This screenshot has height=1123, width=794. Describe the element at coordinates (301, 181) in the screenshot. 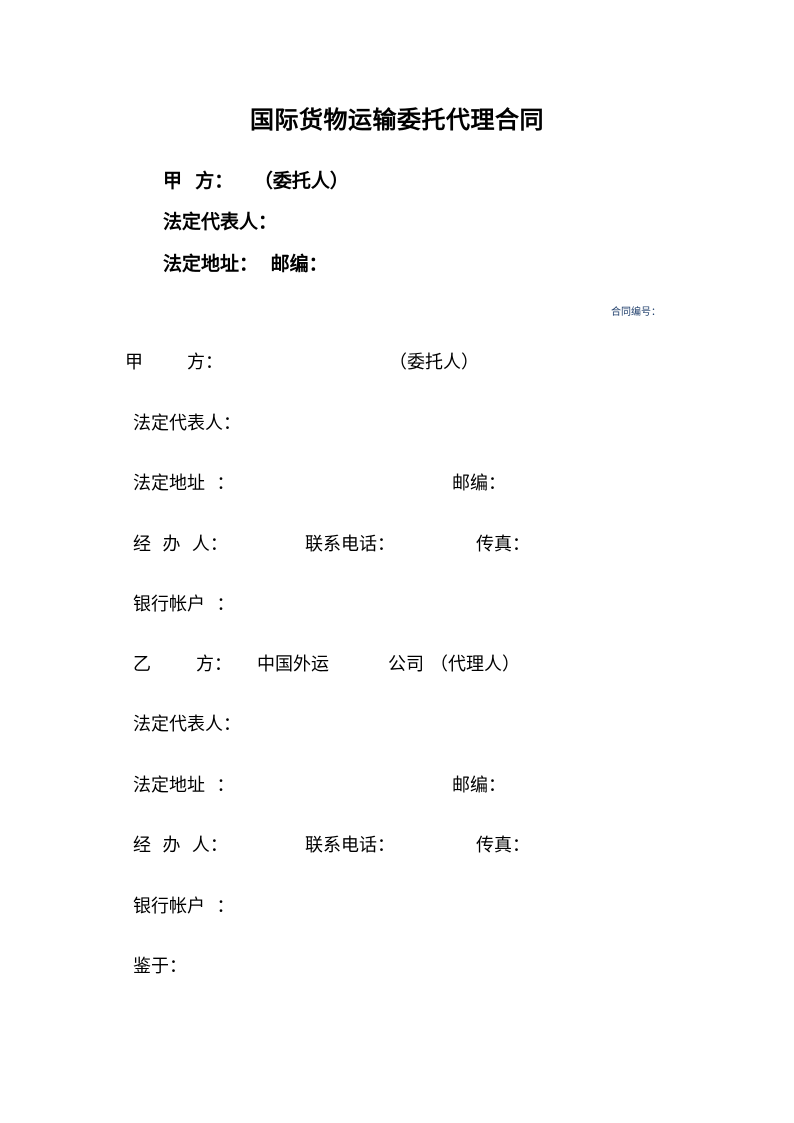

I see `header-party-a-role: （委托人）` at that location.